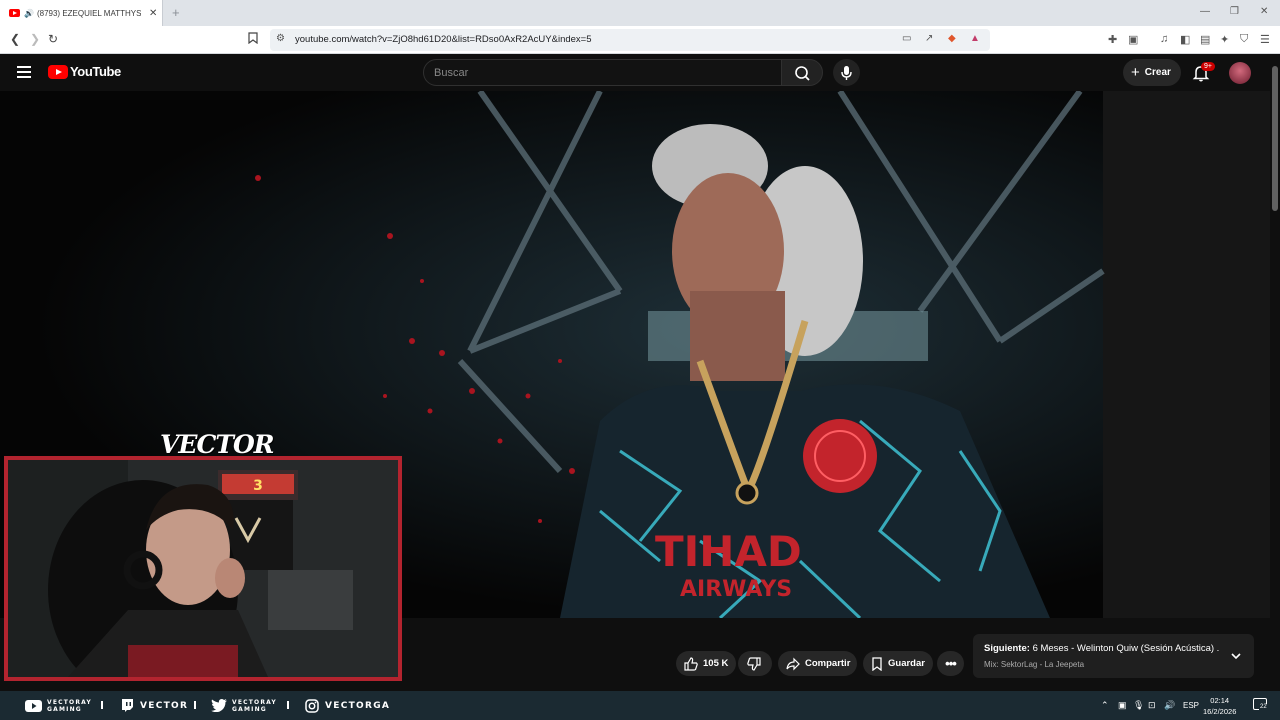 The height and width of the screenshot is (720, 1280). Describe the element at coordinates (1185, 39) in the screenshot. I see `sidebar-icon: ◧` at that location.